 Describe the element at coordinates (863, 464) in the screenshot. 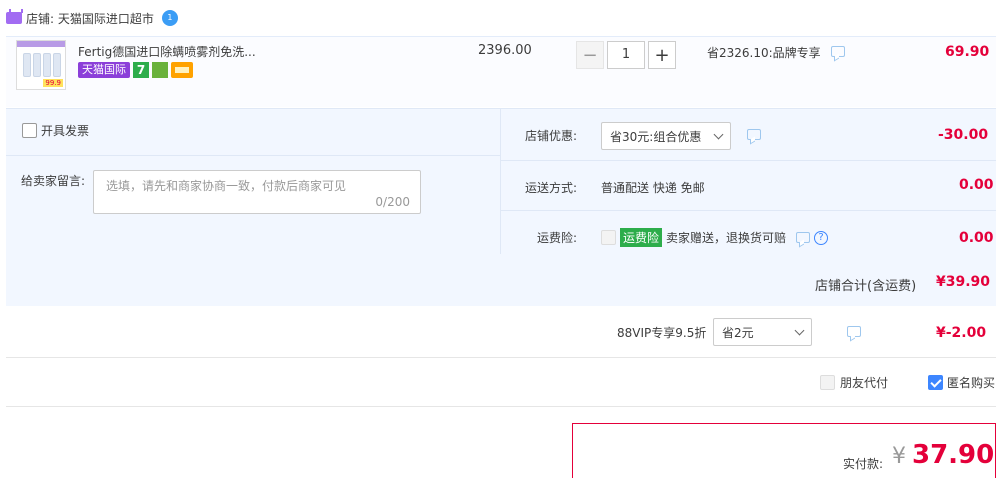

I see `pay-label: 实付款:` at that location.